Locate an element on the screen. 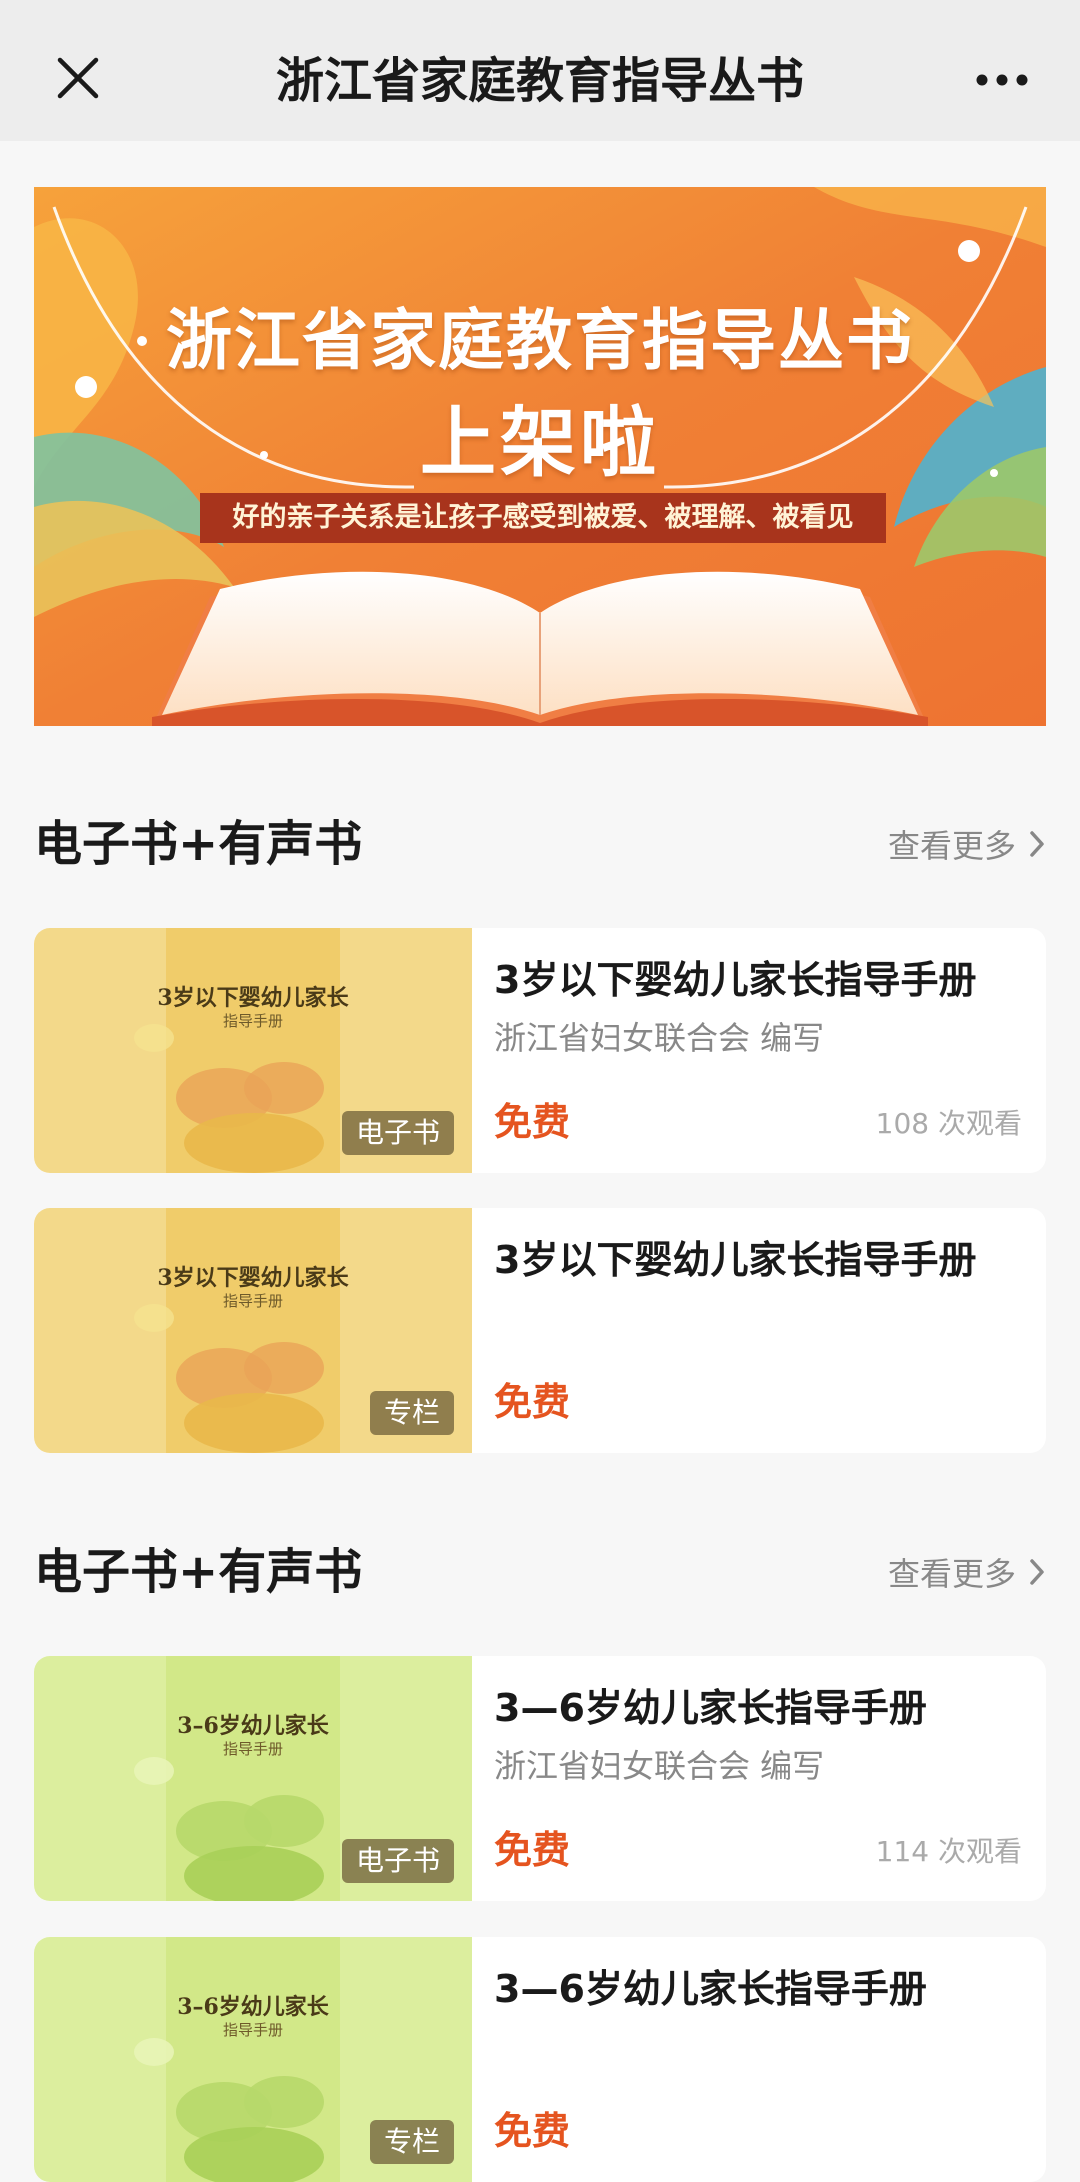  view-count: 114 次观看 is located at coordinates (948, 1851).